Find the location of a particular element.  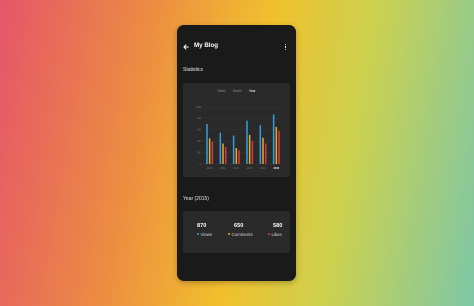

x-tick-label: 2010 is located at coordinates (210, 168).